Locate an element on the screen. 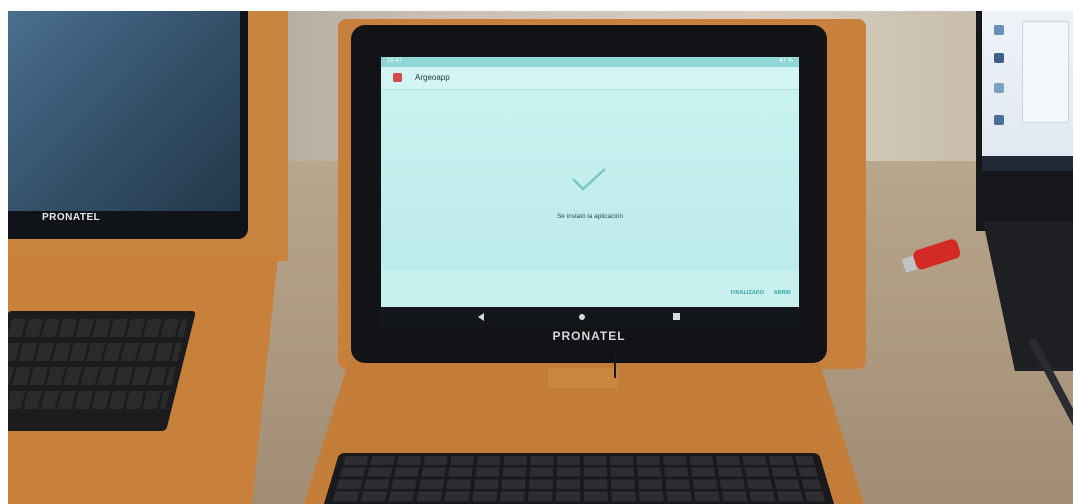  status-bar: 10:47 47 % is located at coordinates (590, 62).